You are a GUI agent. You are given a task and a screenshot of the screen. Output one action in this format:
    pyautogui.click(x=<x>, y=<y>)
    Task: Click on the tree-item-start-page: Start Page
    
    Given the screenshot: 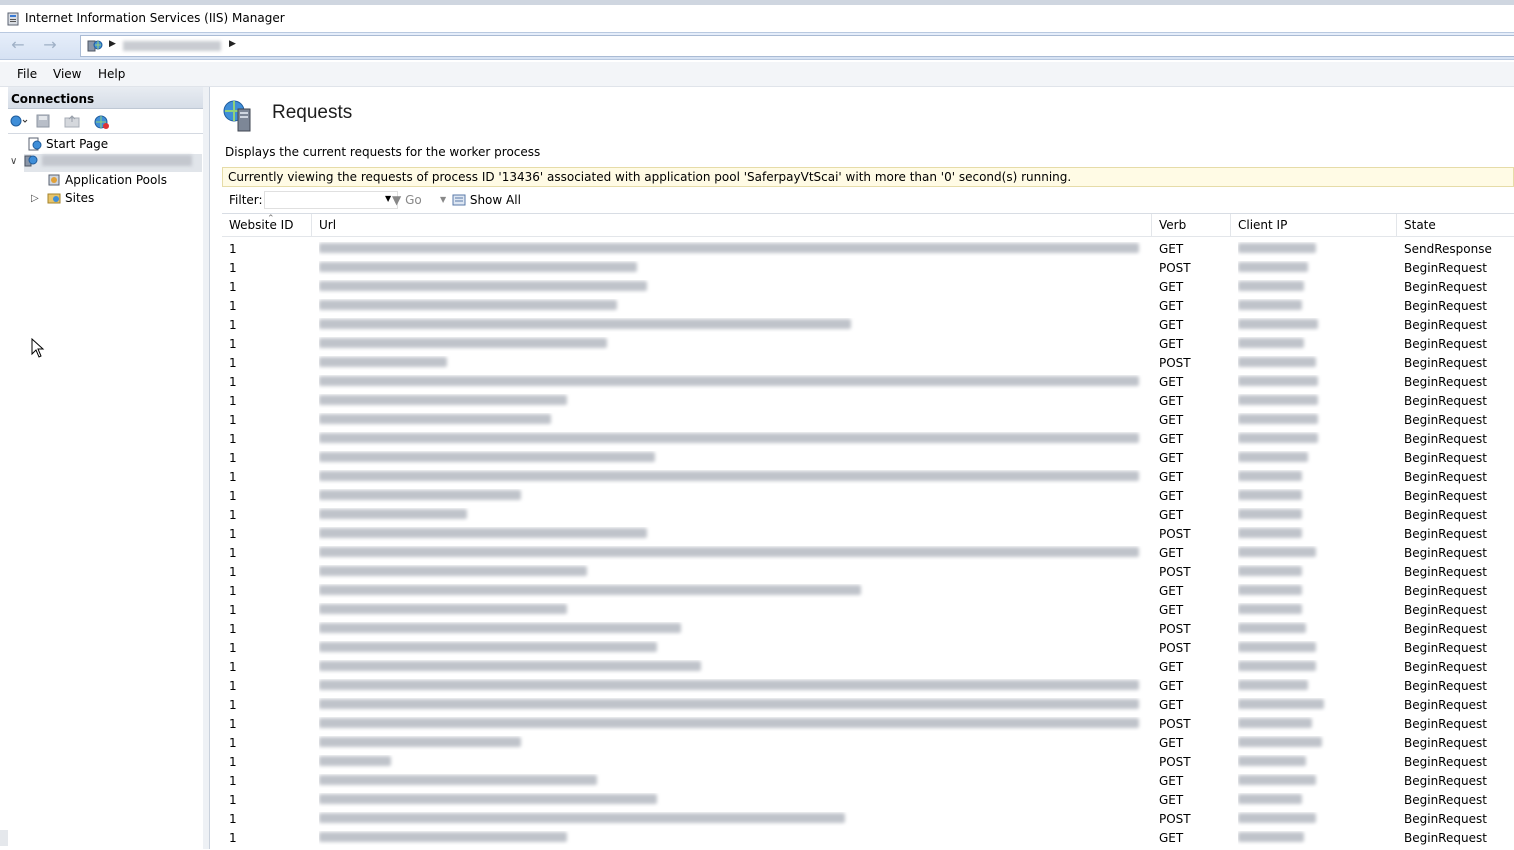 What is the action you would take?
    pyautogui.click(x=68, y=146)
    